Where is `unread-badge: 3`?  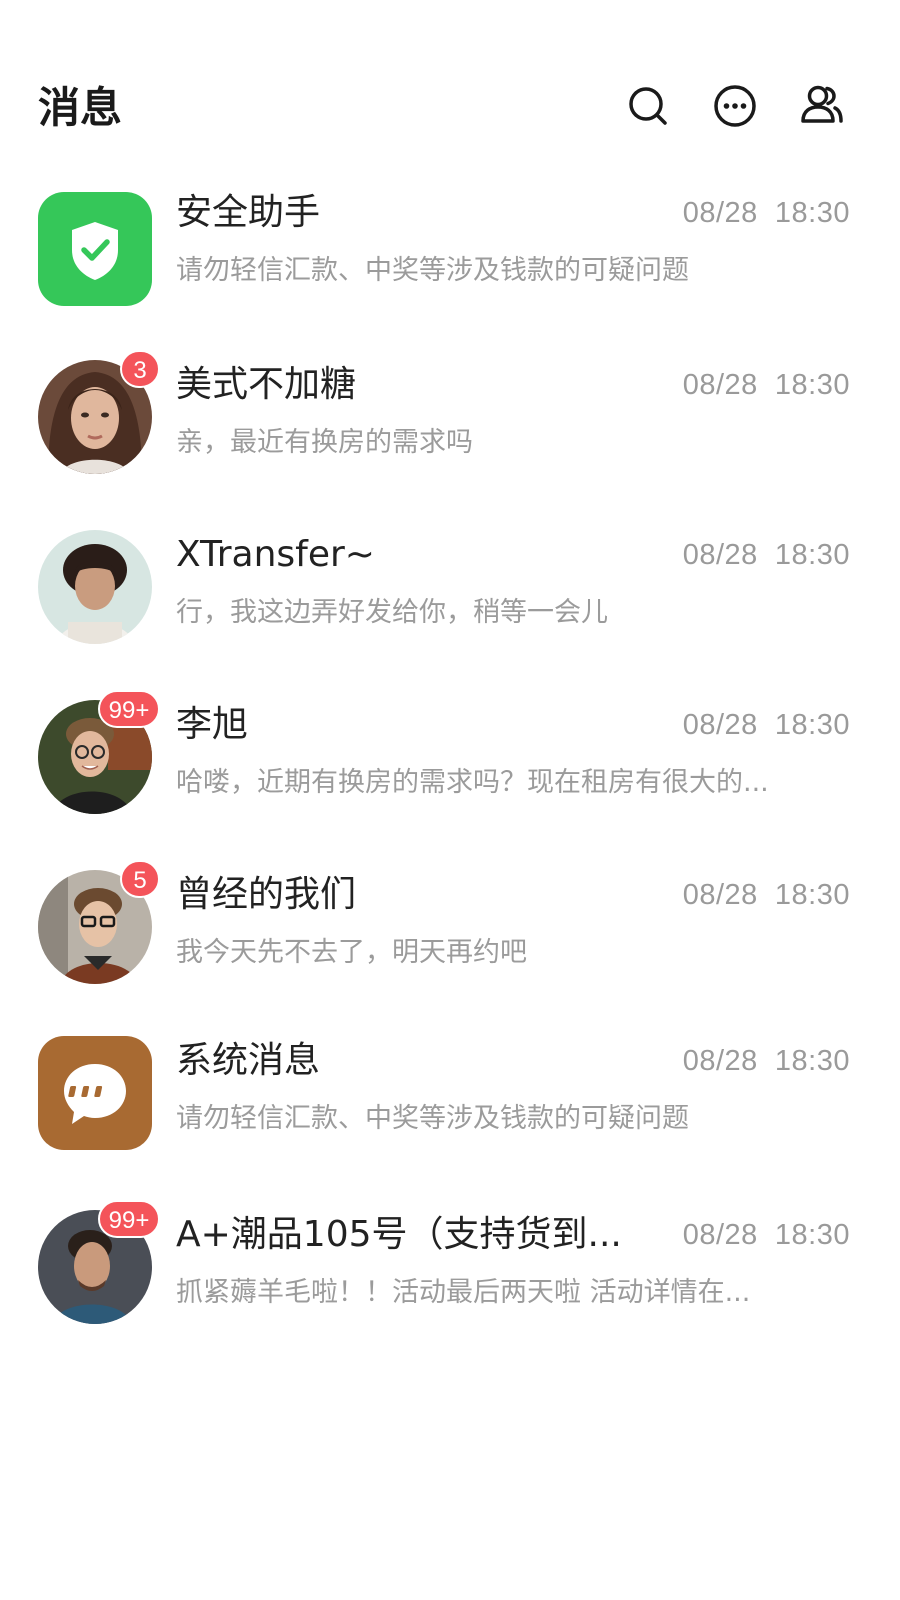 unread-badge: 3 is located at coordinates (140, 369).